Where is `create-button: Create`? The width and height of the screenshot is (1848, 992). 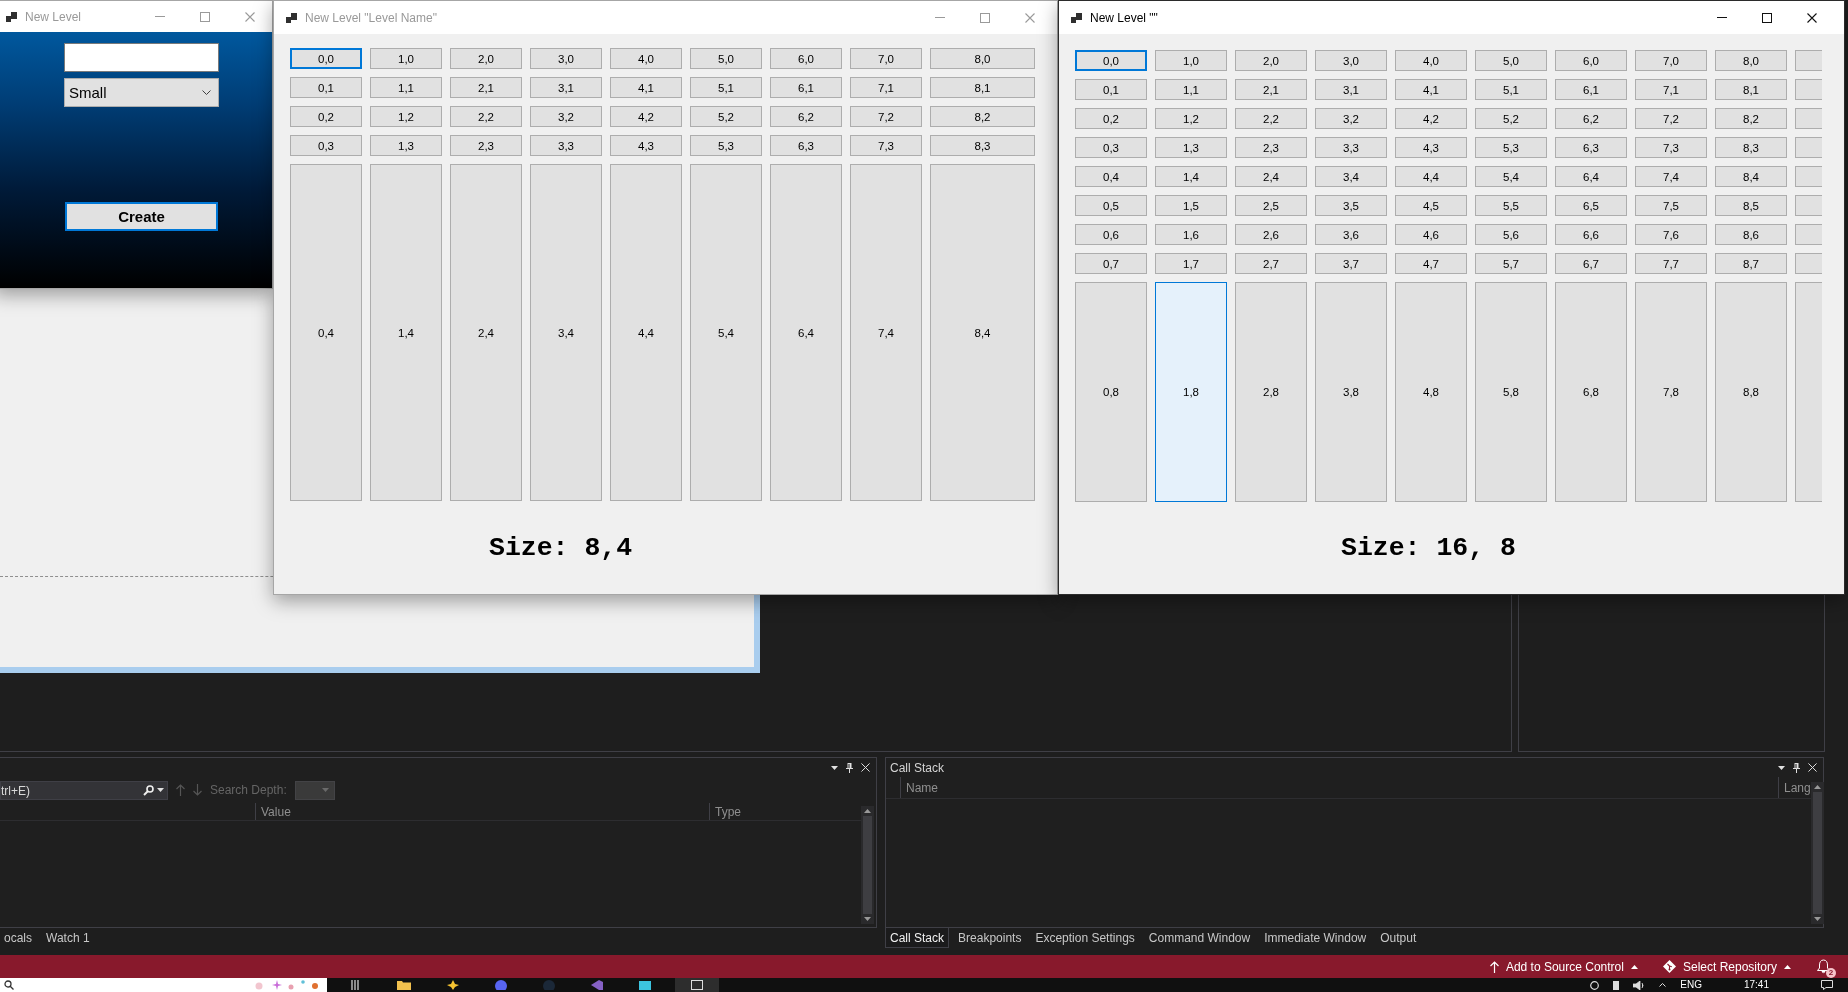 create-button: Create is located at coordinates (141, 216).